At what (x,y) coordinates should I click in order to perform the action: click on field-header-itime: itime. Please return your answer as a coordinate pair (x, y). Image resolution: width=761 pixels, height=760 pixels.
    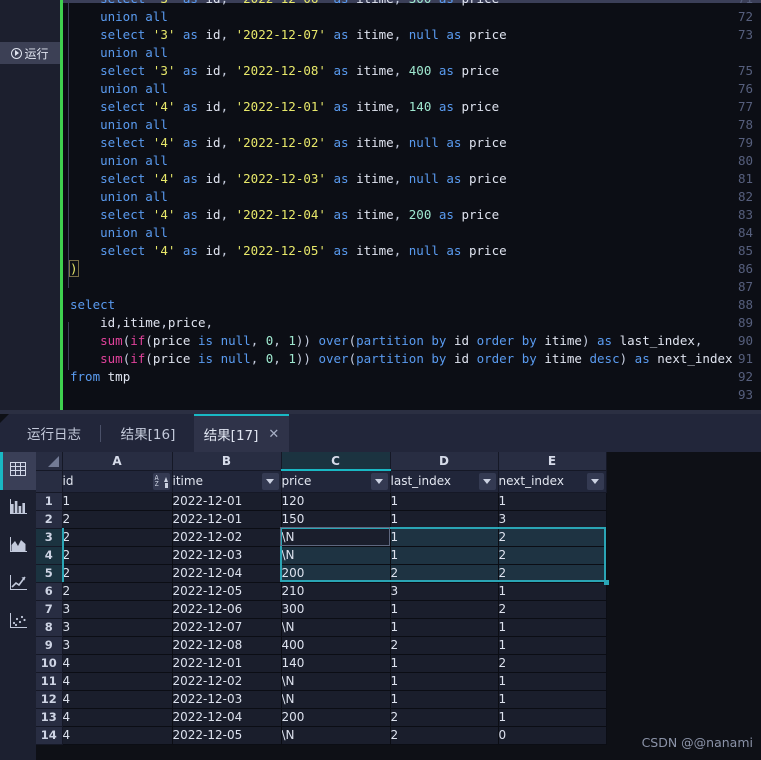
    Looking at the image, I should click on (227, 481).